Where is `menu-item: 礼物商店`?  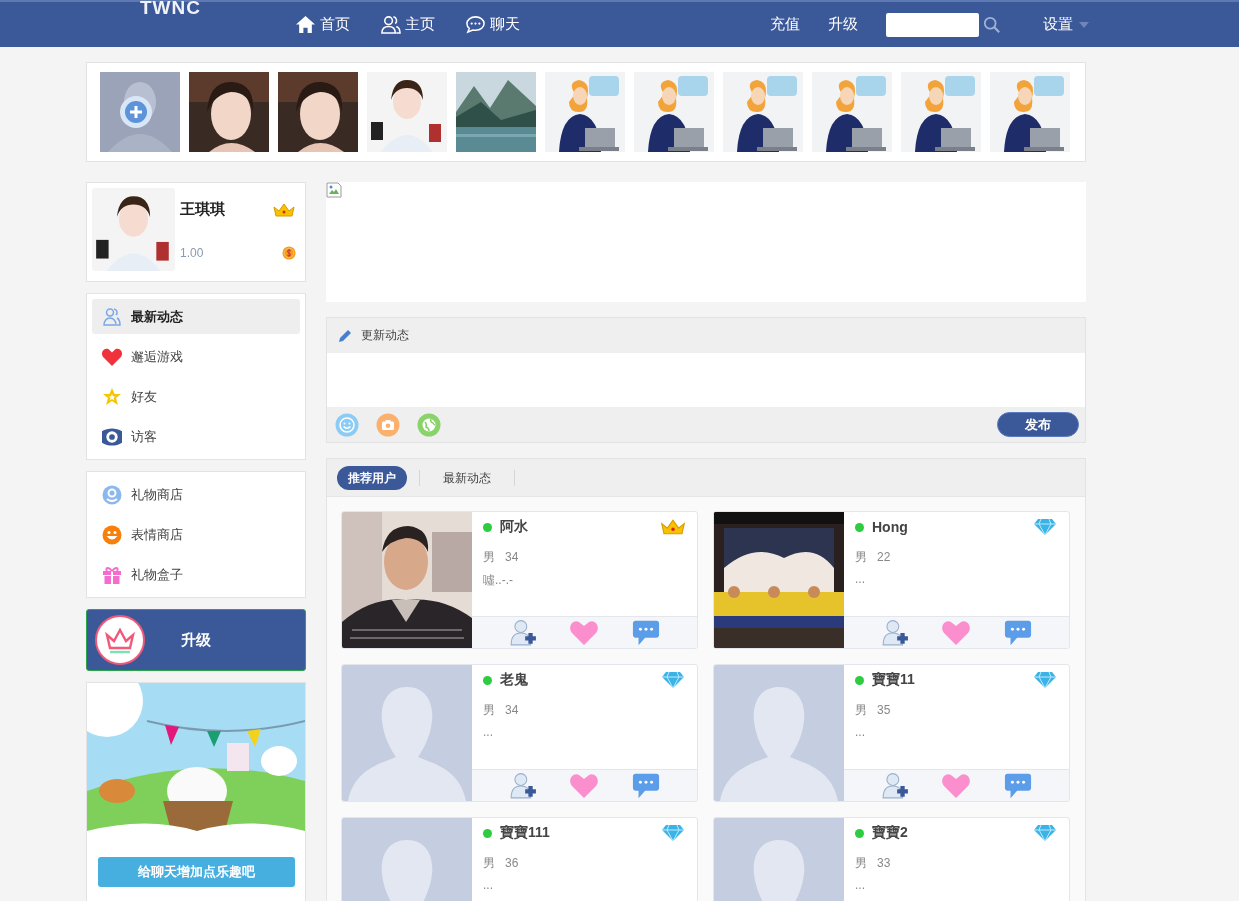
menu-item: 礼物商店 is located at coordinates (196, 494).